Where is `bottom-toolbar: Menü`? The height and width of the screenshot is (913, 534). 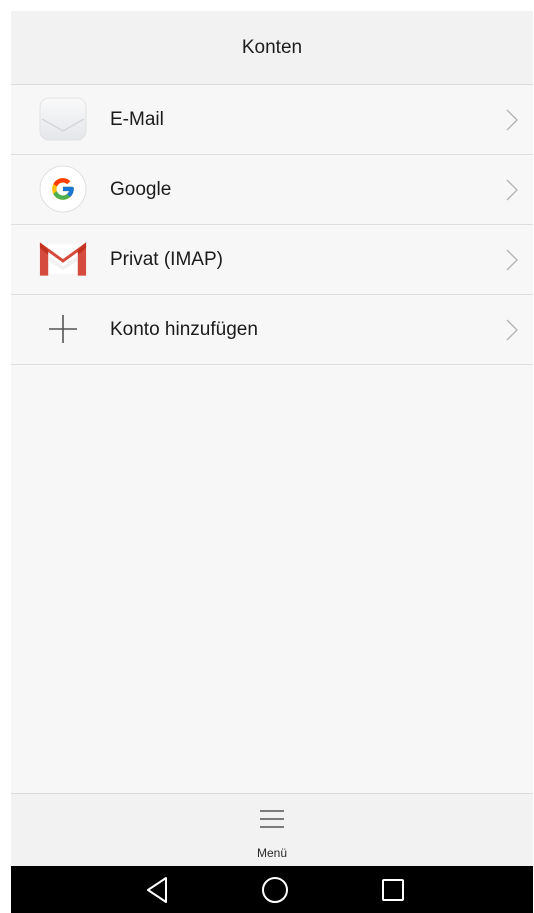
bottom-toolbar: Menü is located at coordinates (272, 830).